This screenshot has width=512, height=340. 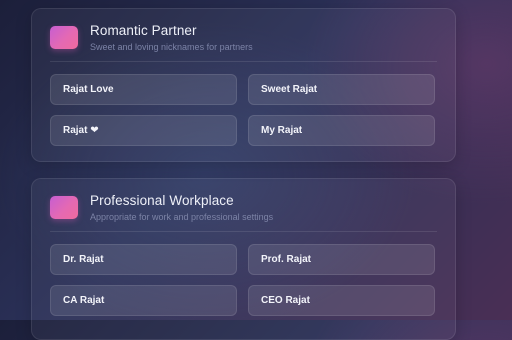 What do you see at coordinates (171, 47) in the screenshot?
I see `card-subtitle: Sweet and loving nicknames for partners` at bounding box center [171, 47].